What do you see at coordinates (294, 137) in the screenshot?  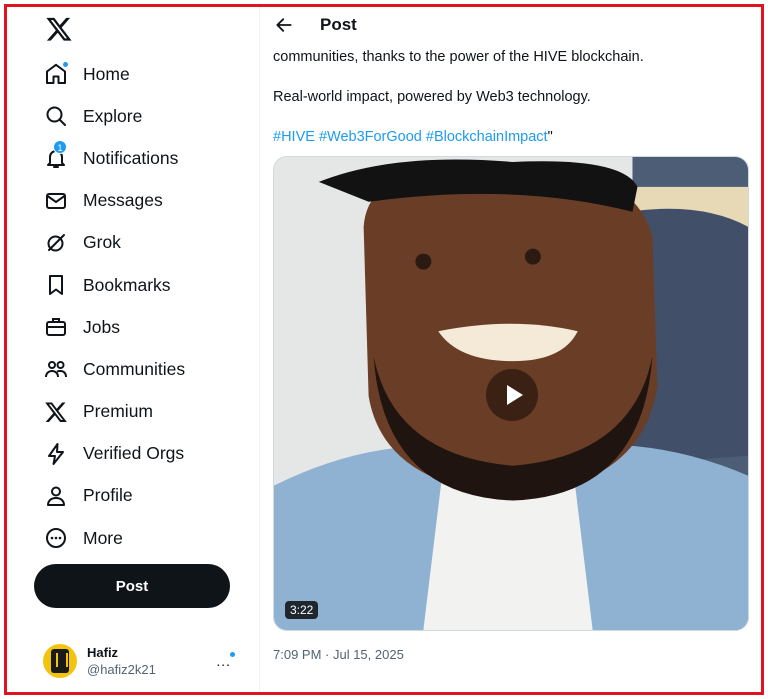 I see `hashtag-link: #HIVE` at bounding box center [294, 137].